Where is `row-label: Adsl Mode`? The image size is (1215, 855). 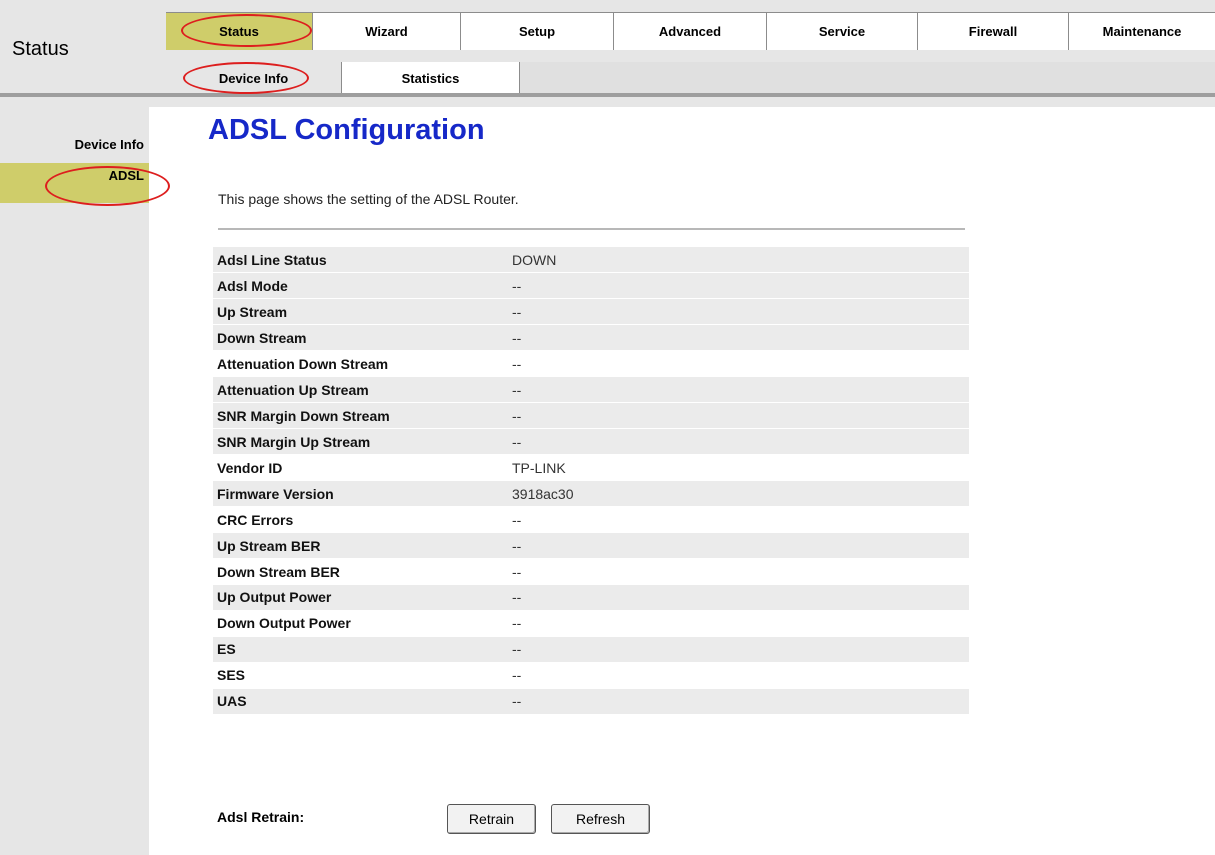
row-label: Adsl Mode is located at coordinates (252, 285).